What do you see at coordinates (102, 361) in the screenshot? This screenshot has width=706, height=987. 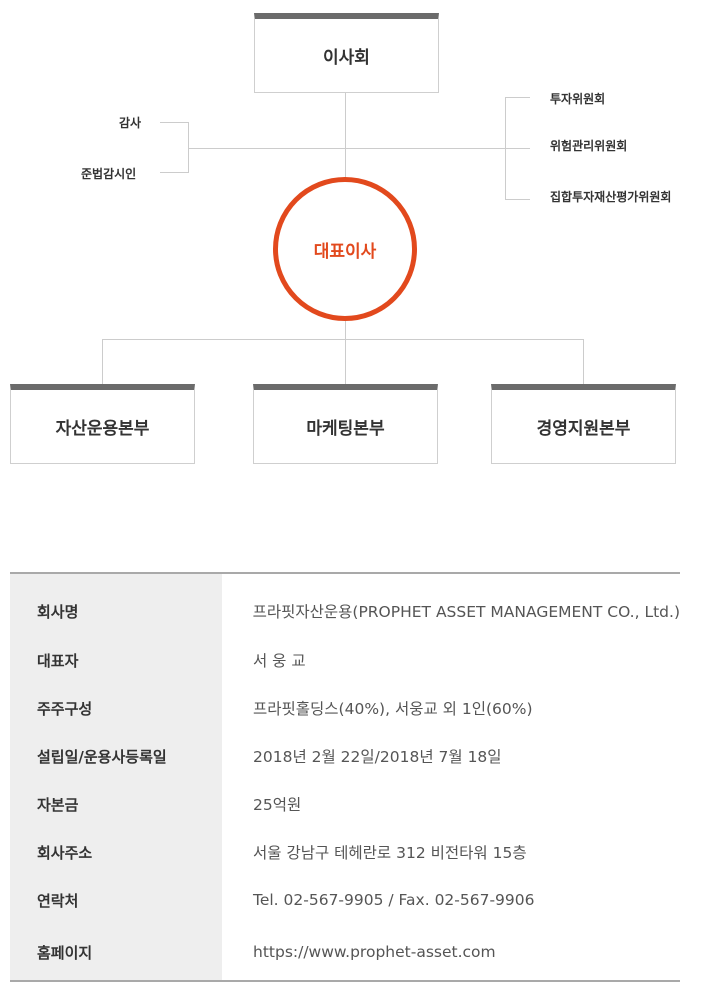 I see `connector-division-left` at bounding box center [102, 361].